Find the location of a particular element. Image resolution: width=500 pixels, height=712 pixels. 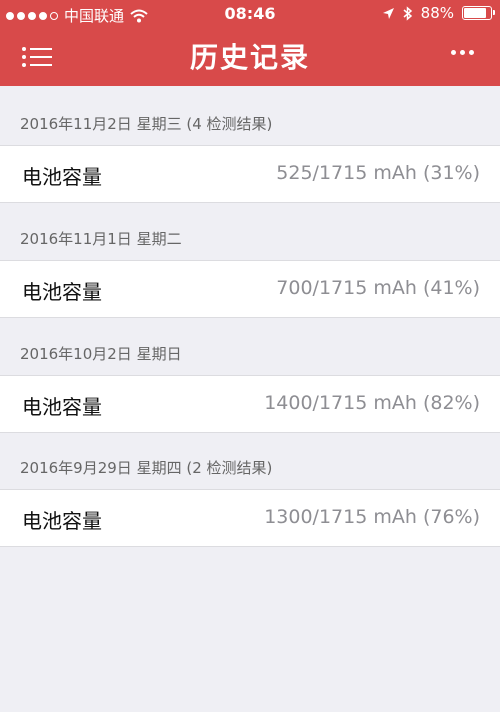

record-value: 700/1715 mAh (41%) is located at coordinates (378, 288).